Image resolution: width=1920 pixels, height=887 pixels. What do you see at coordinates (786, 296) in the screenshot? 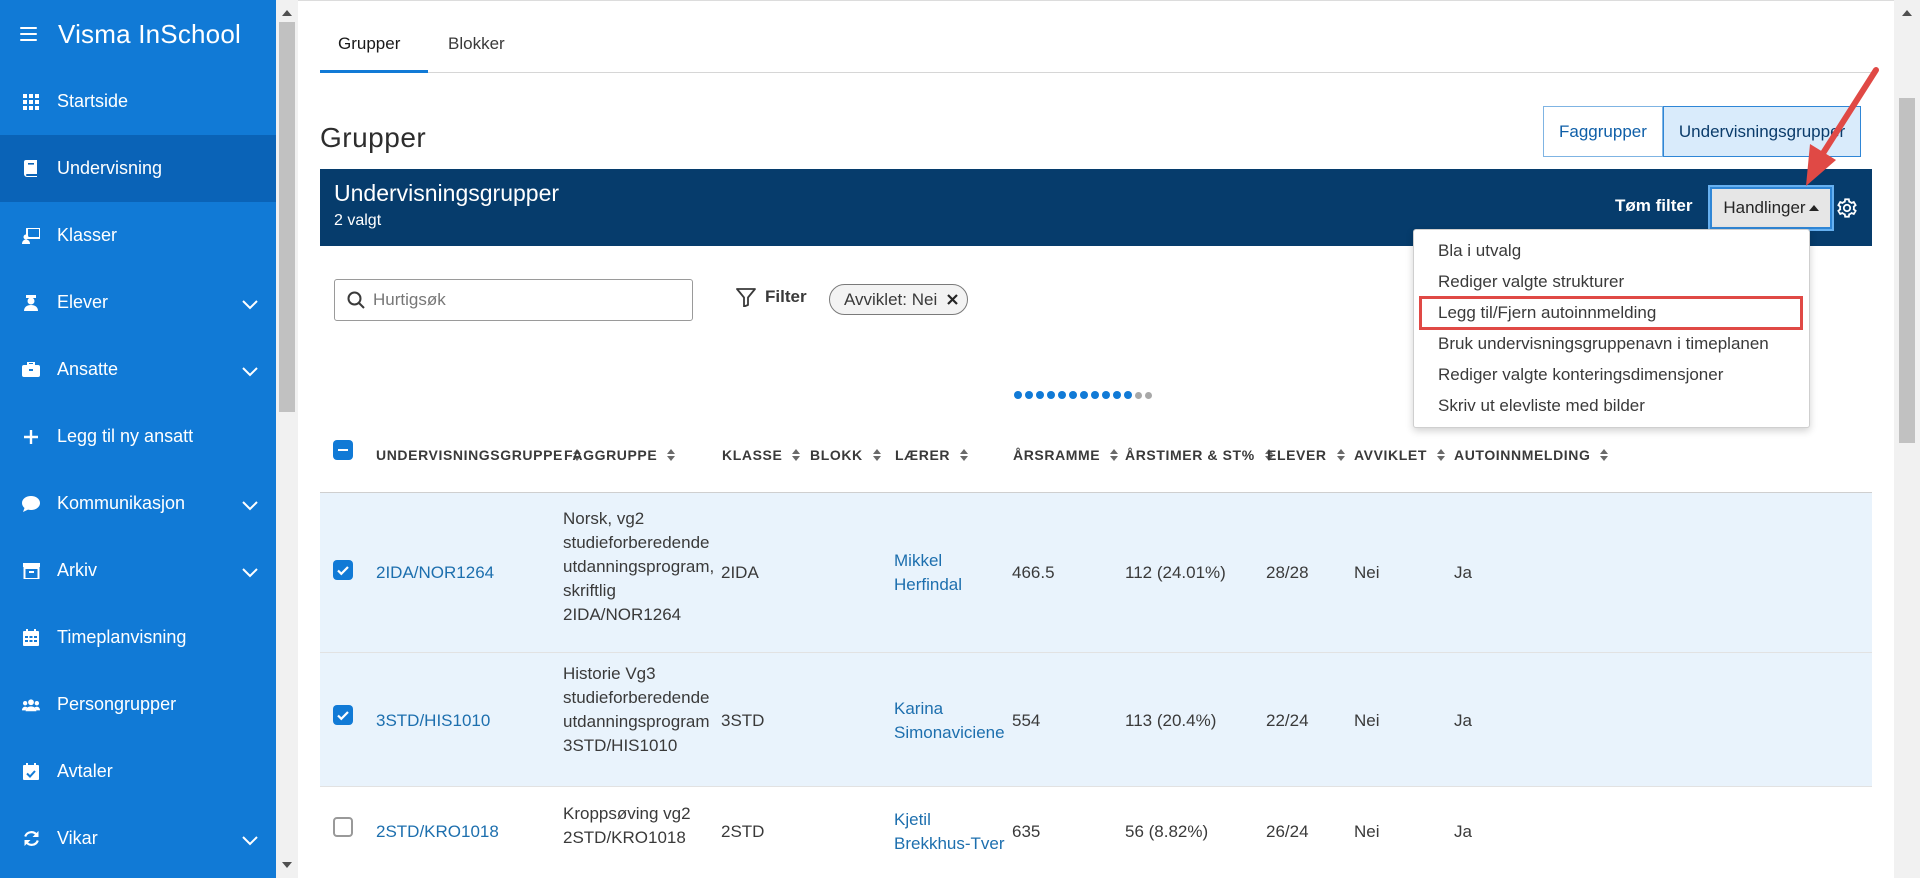
I see `filter-label: Filter` at bounding box center [786, 296].